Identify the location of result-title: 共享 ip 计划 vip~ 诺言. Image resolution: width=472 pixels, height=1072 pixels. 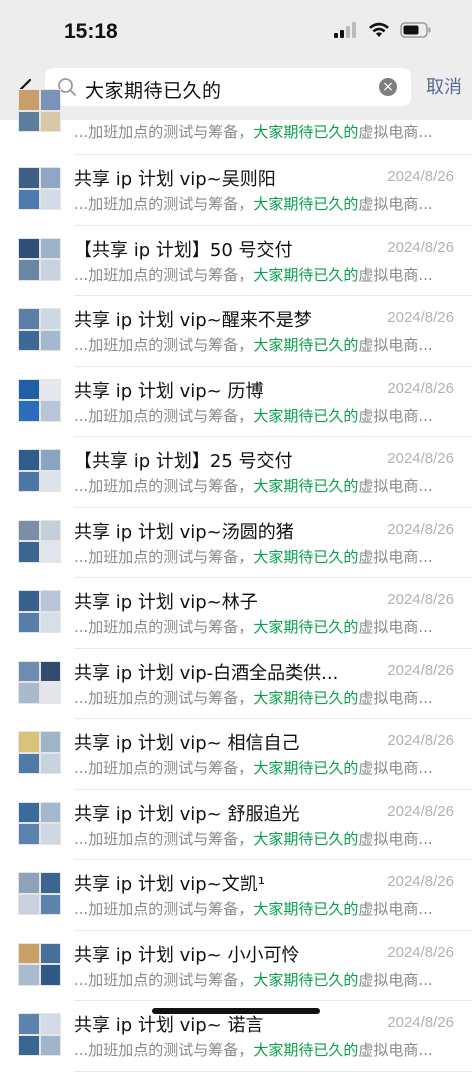
(169, 1025).